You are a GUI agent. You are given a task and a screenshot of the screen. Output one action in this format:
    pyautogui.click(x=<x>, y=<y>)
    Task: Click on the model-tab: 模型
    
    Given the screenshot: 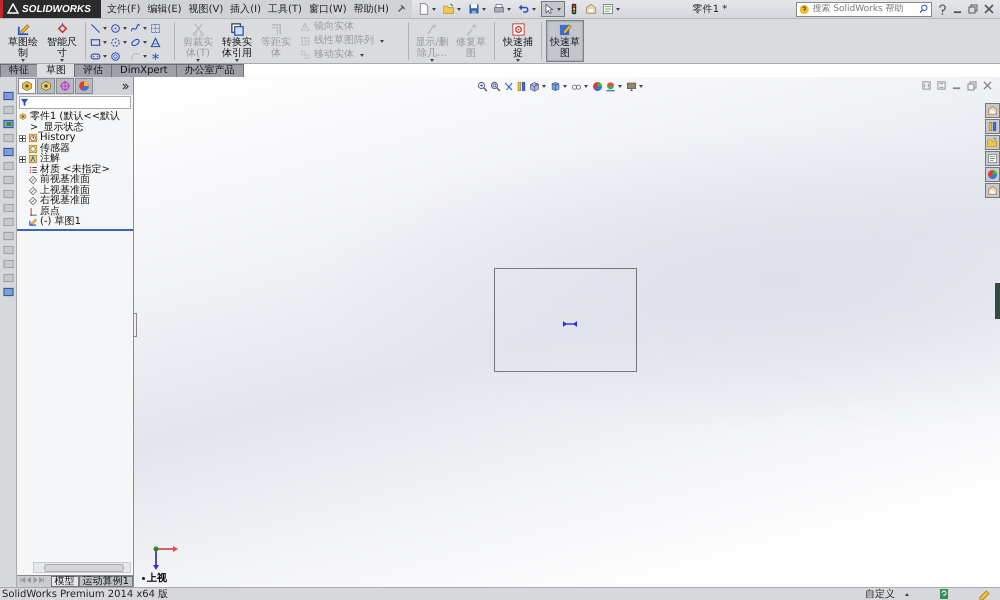 What is the action you would take?
    pyautogui.click(x=64, y=581)
    